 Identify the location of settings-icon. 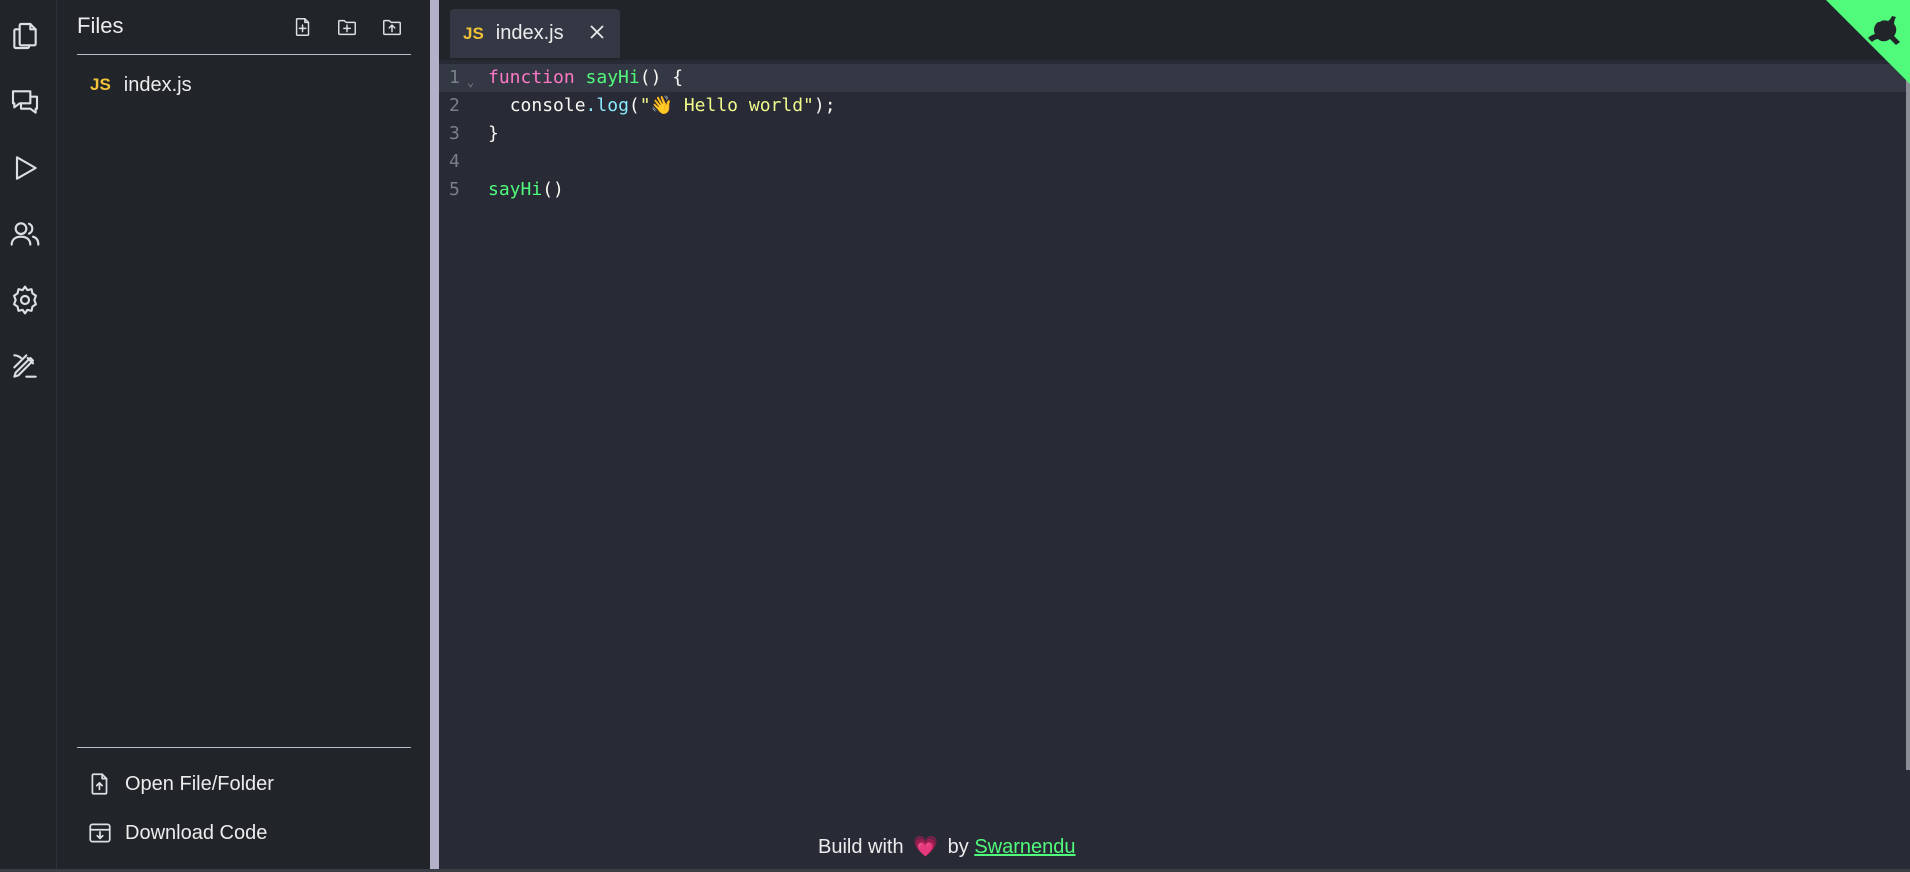
(25, 300).